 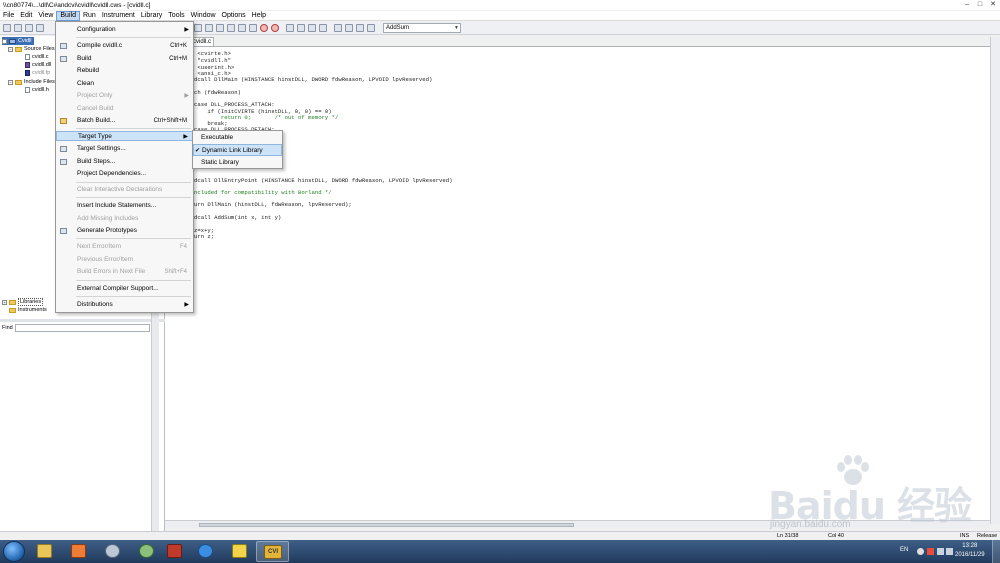 I want to click on step-icon, so click(x=209, y=28).